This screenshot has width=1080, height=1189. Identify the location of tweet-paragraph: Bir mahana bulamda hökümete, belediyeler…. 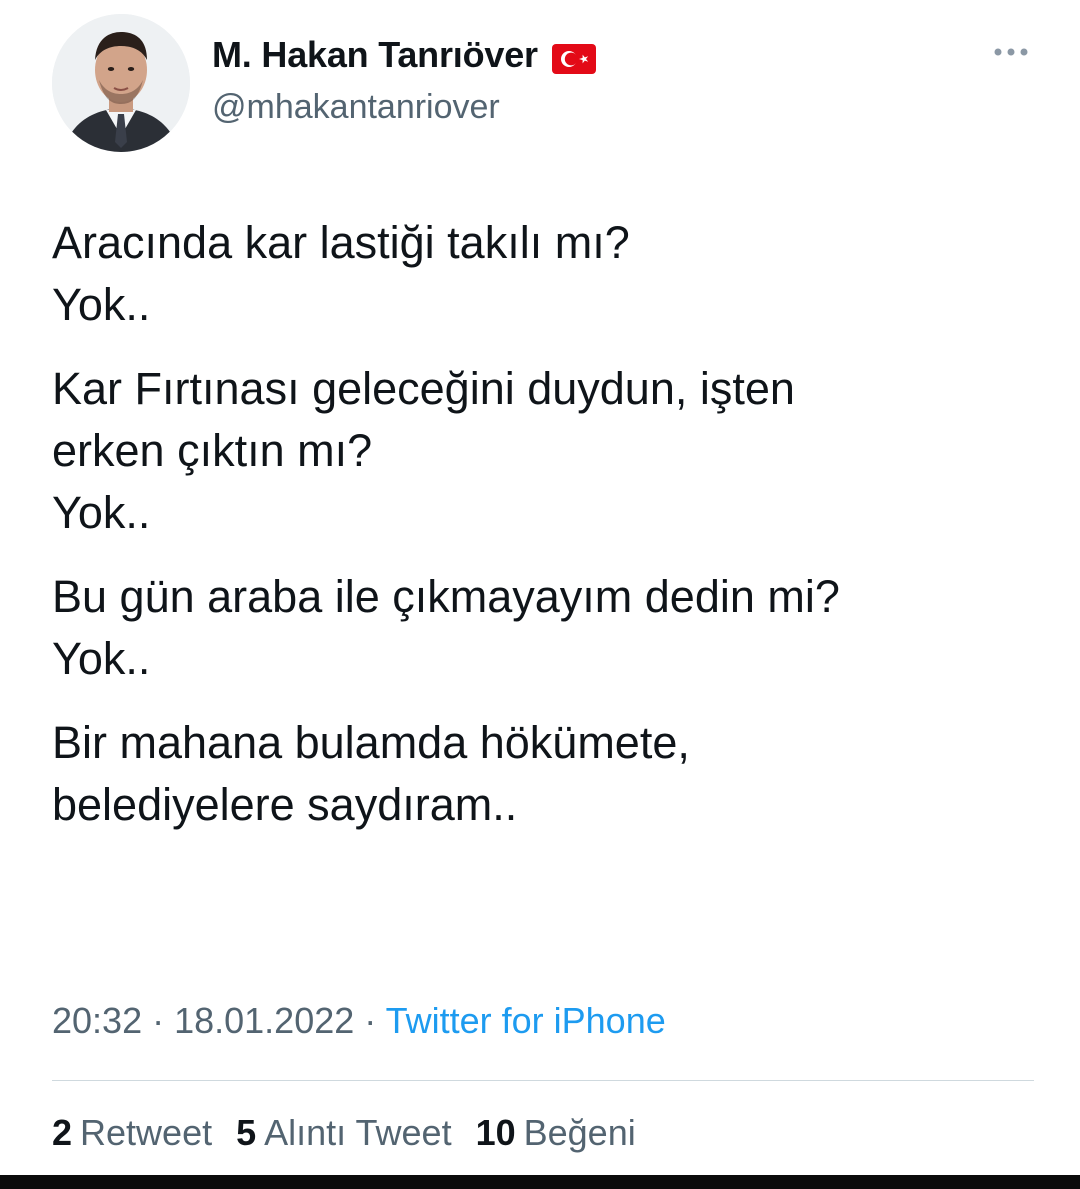
(552, 774).